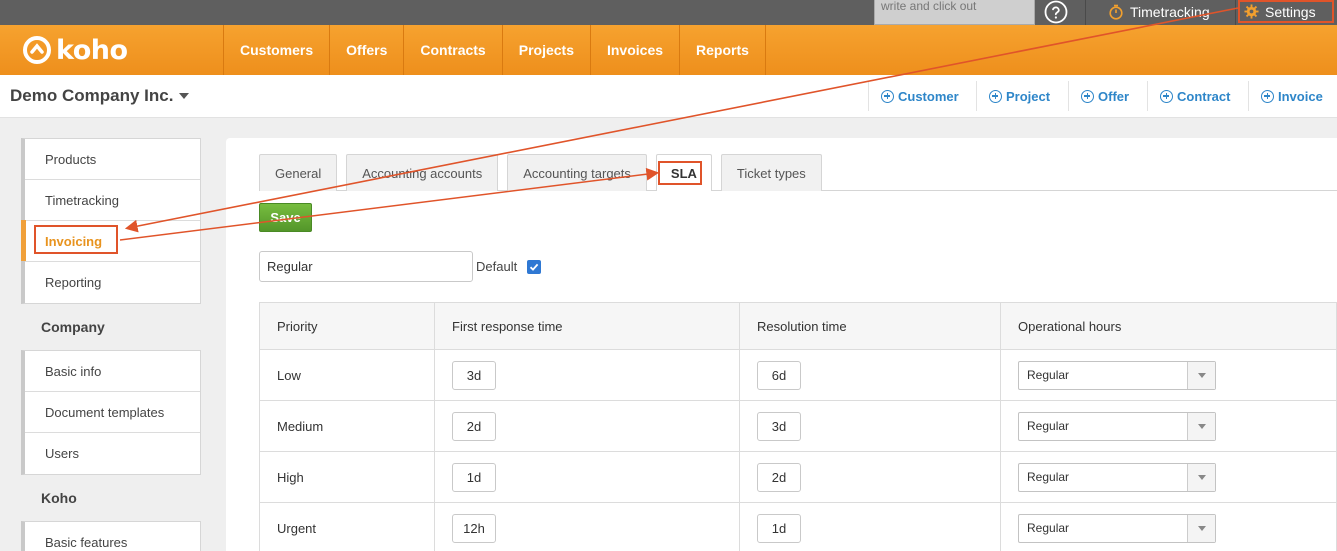 The width and height of the screenshot is (1337, 551). I want to click on sidebar-active-indicator, so click(23, 240).